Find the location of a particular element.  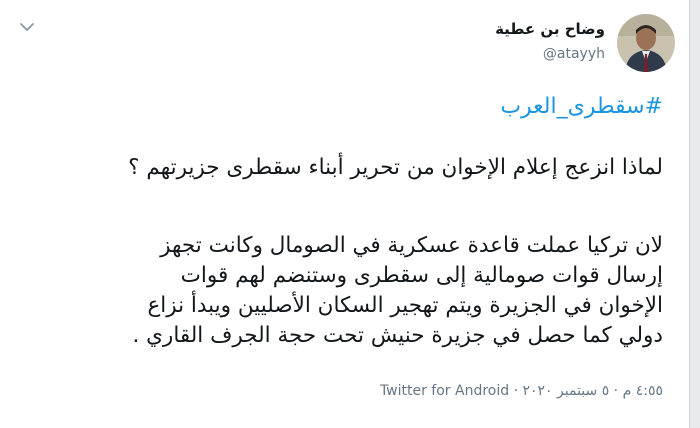

chevron-down-icon is located at coordinates (27, 27).